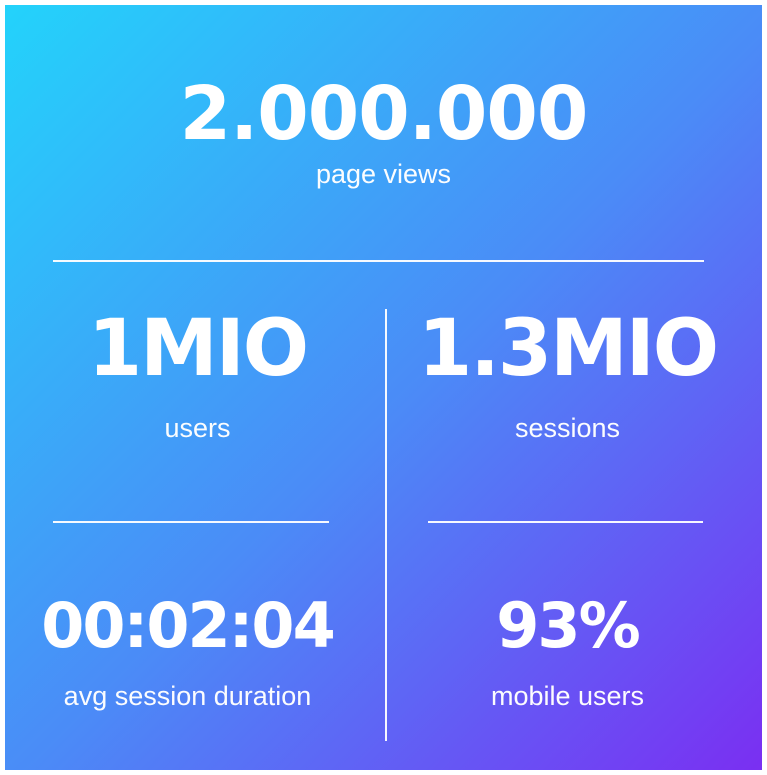  Describe the element at coordinates (568, 625) in the screenshot. I see `mobile-users-value: 93%` at that location.